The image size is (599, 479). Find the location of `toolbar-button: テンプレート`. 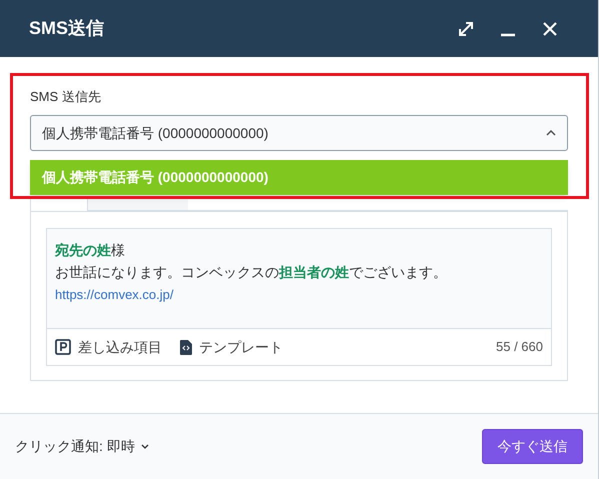

toolbar-button: テンプレート is located at coordinates (231, 347).